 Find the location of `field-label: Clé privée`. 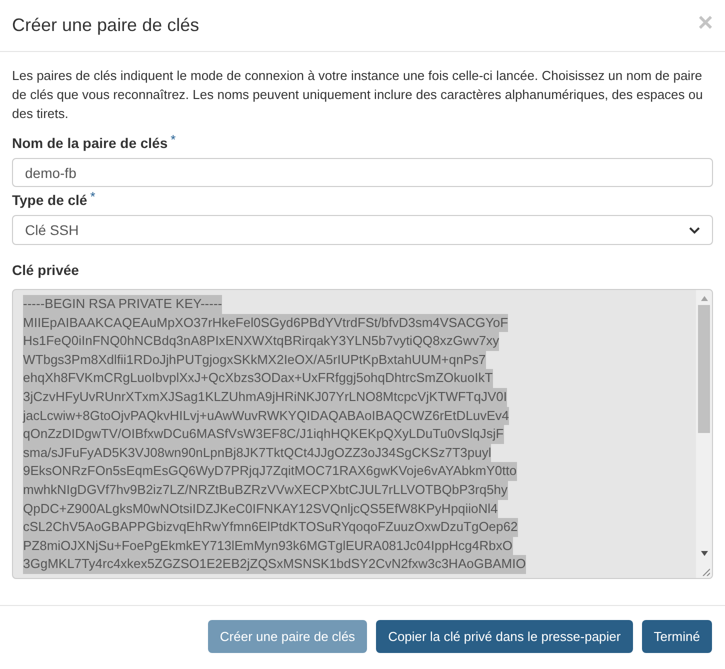

field-label: Clé privée is located at coordinates (45, 270).